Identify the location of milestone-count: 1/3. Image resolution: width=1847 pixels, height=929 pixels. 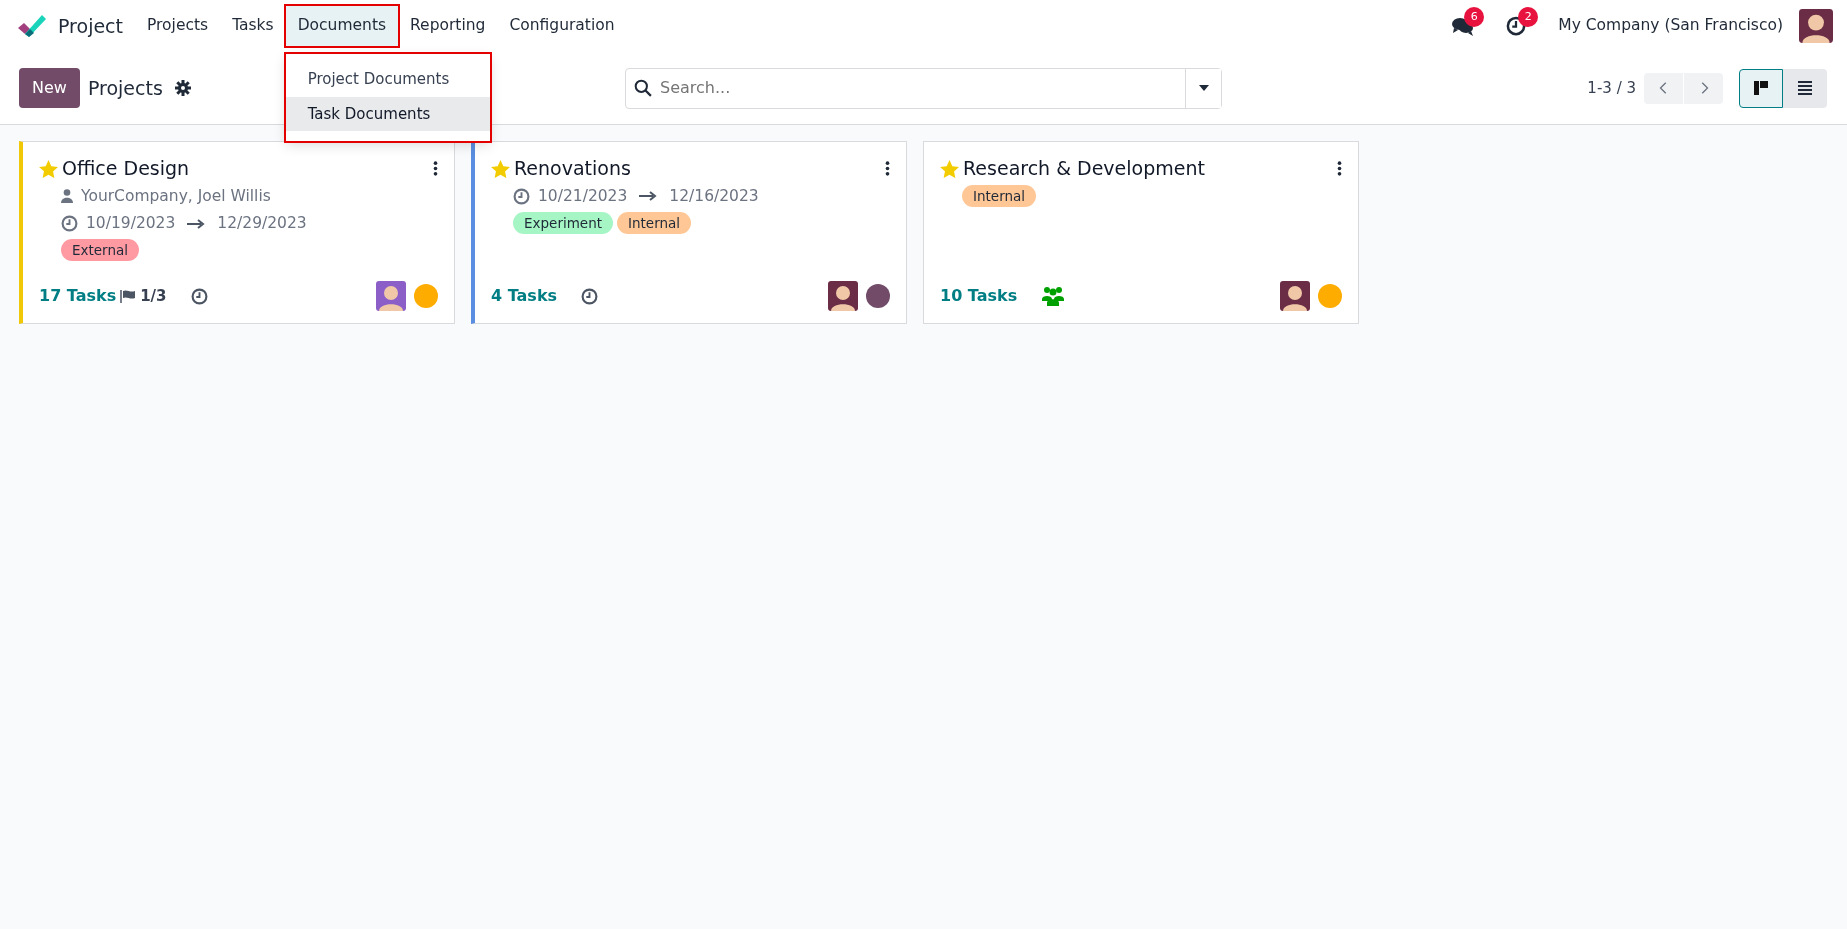
(153, 296).